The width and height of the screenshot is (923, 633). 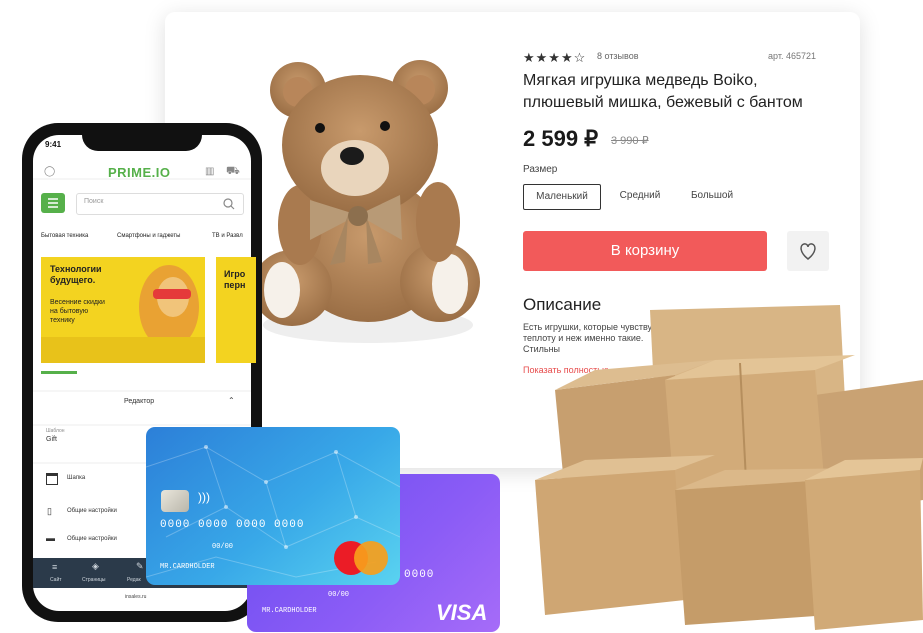 I want to click on card-chip, so click(x=175, y=501).